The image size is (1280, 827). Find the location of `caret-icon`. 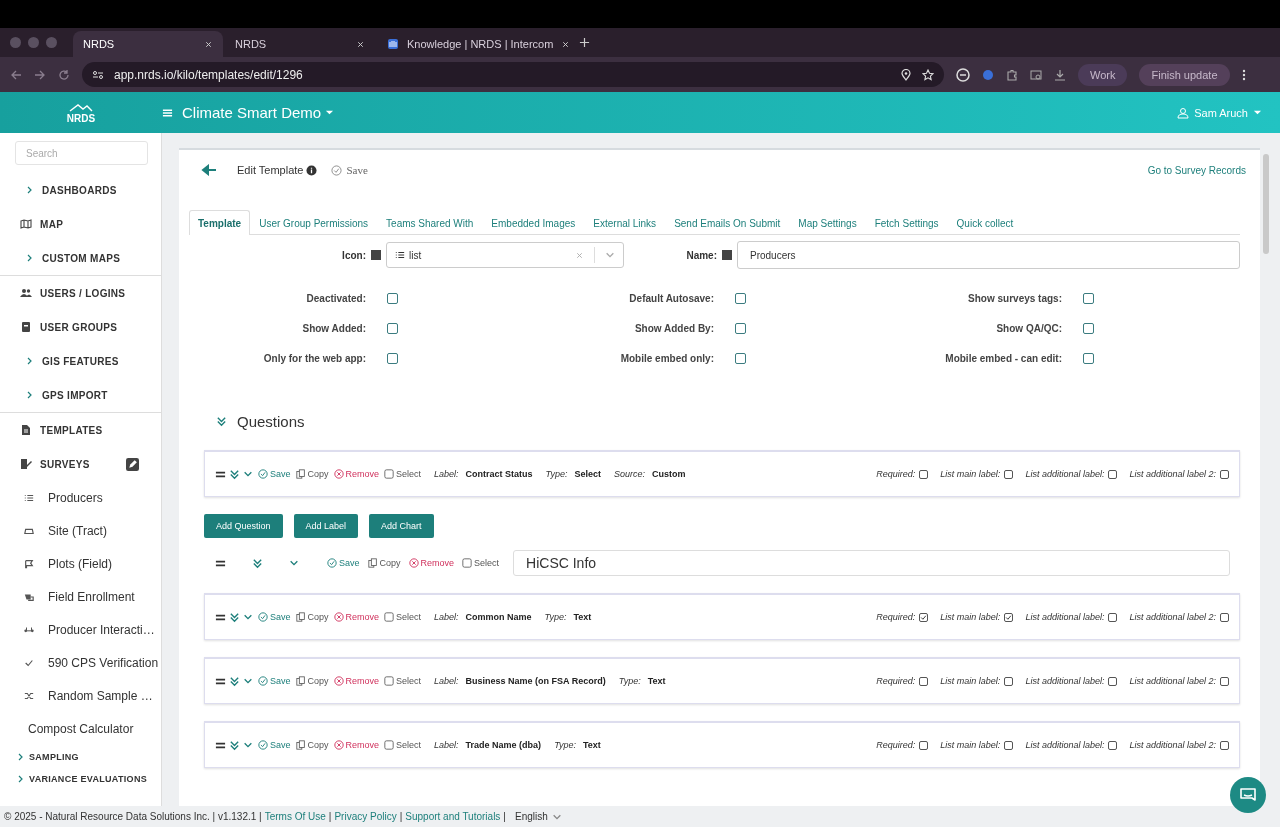

caret-icon is located at coordinates (248, 474).